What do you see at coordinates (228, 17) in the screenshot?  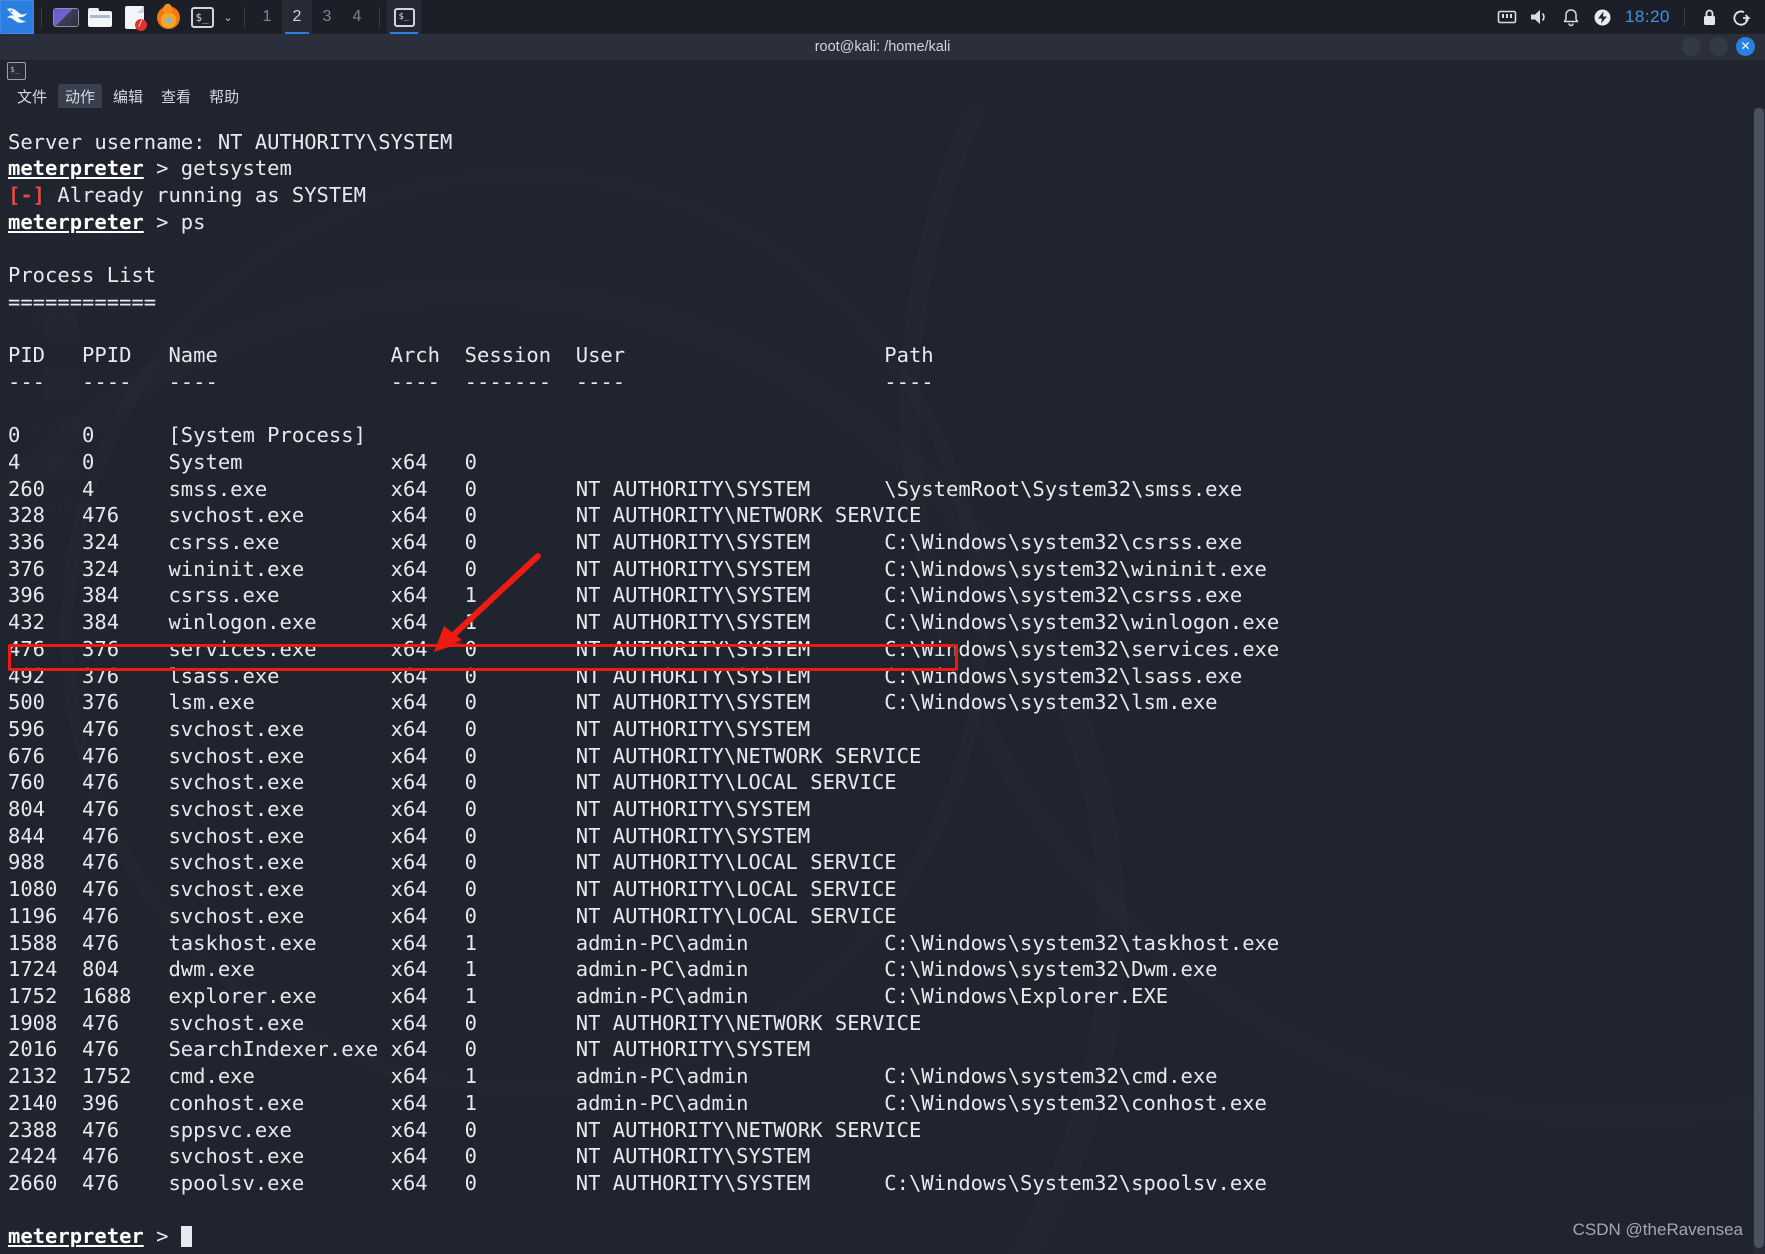 I see `chevron-down-icon: ⌄` at bounding box center [228, 17].